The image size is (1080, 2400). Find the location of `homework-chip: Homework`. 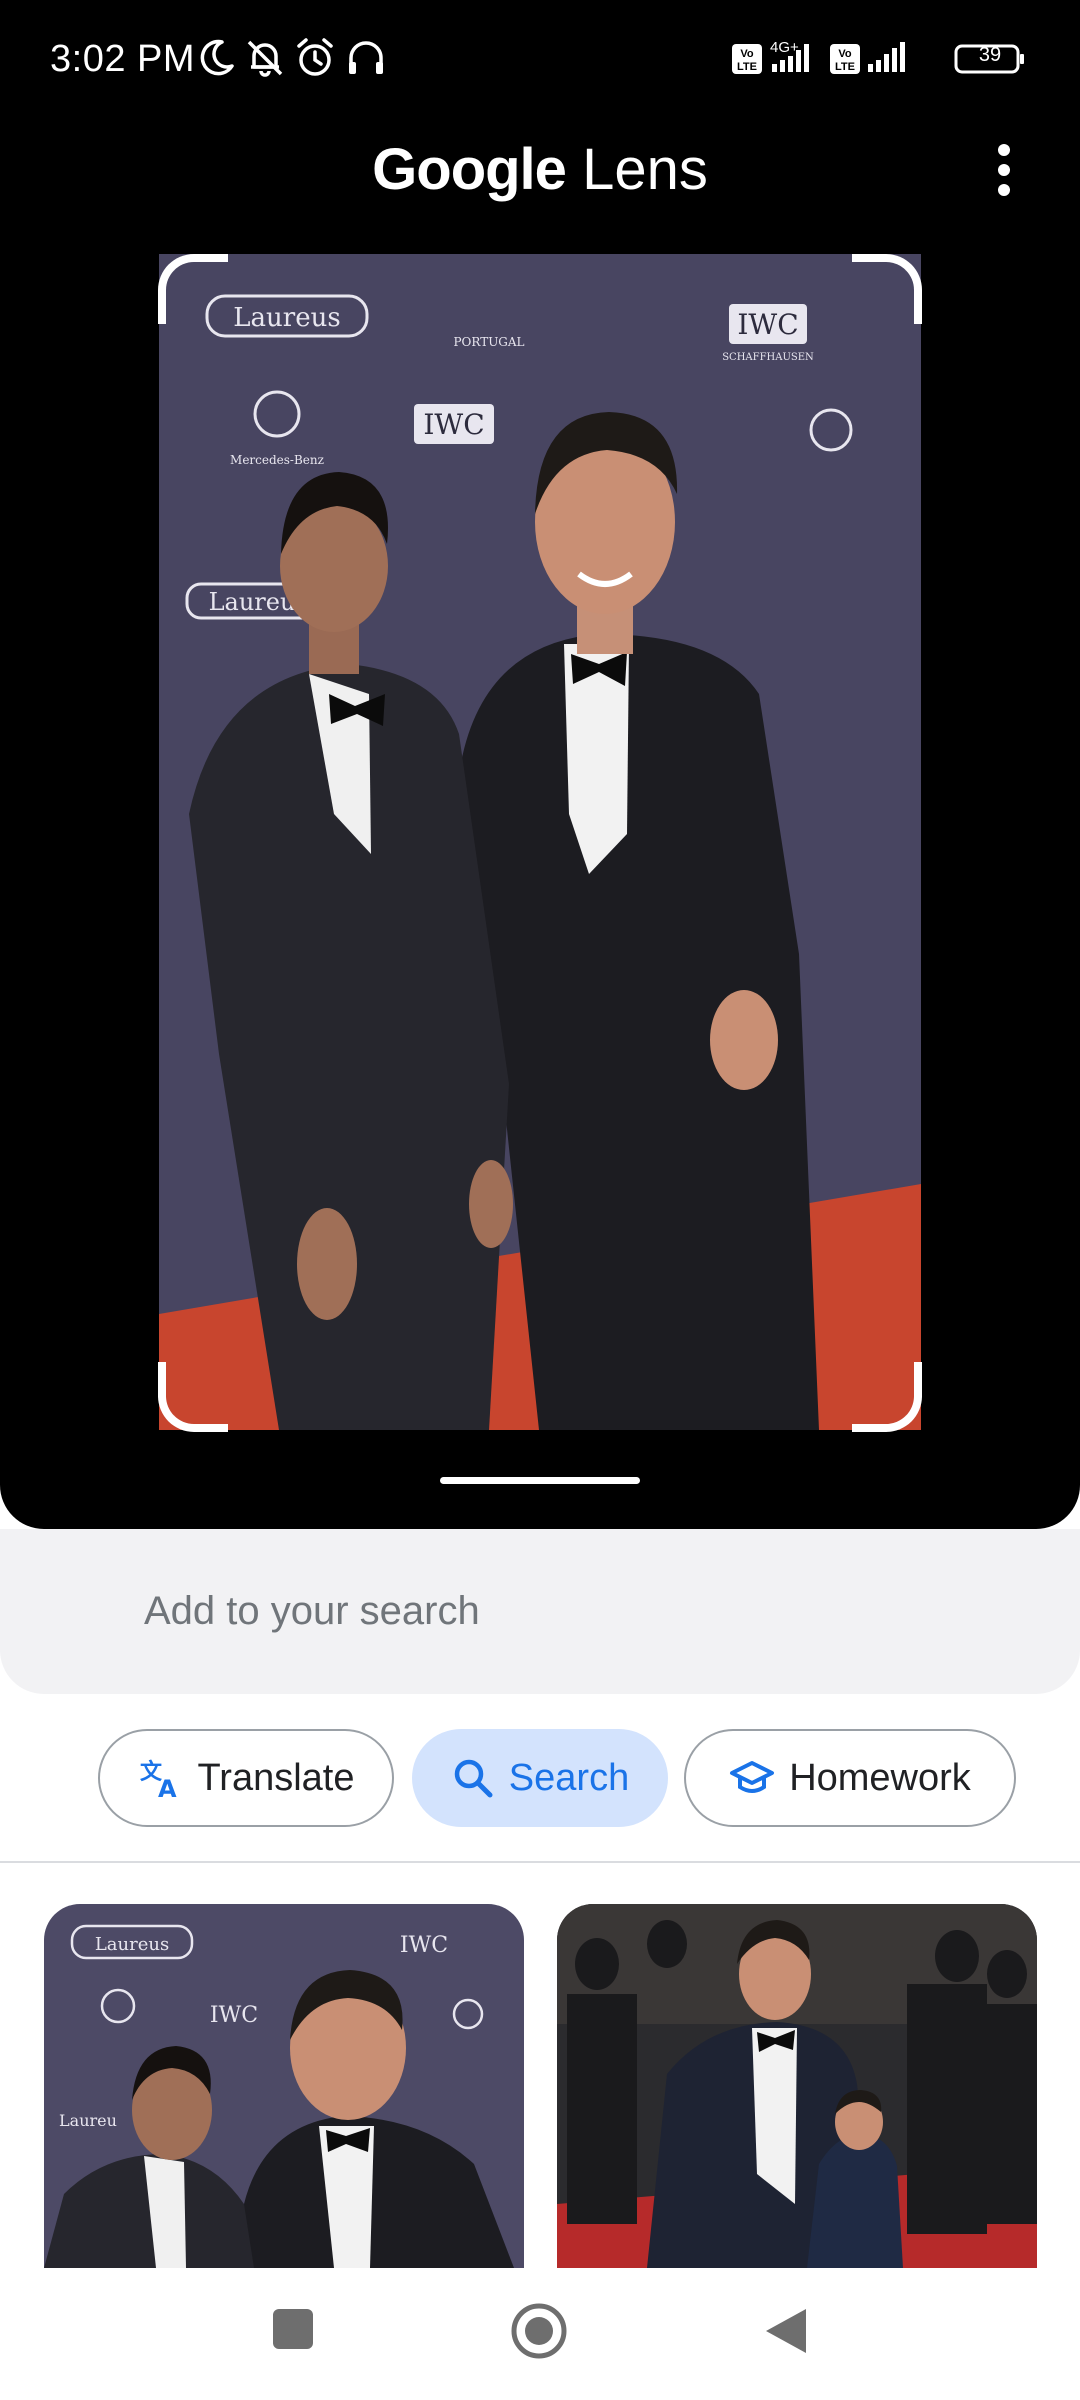

homework-chip: Homework is located at coordinates (850, 1778).